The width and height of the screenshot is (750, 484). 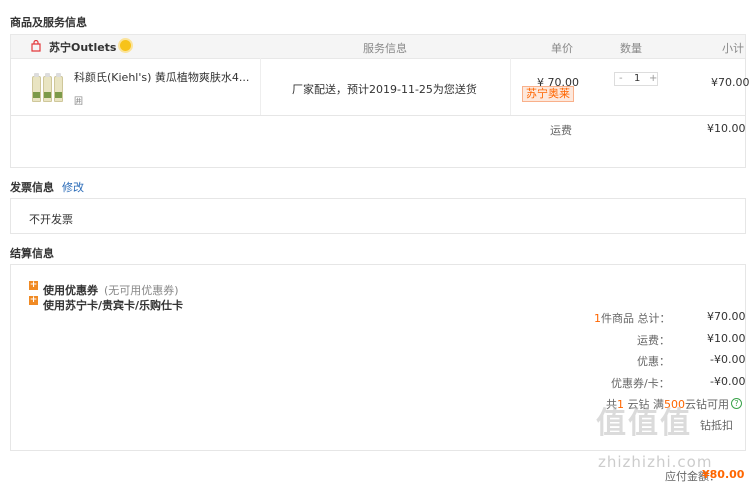 What do you see at coordinates (726, 316) in the screenshot?
I see `summary-total: ¥70.00` at bounding box center [726, 316].